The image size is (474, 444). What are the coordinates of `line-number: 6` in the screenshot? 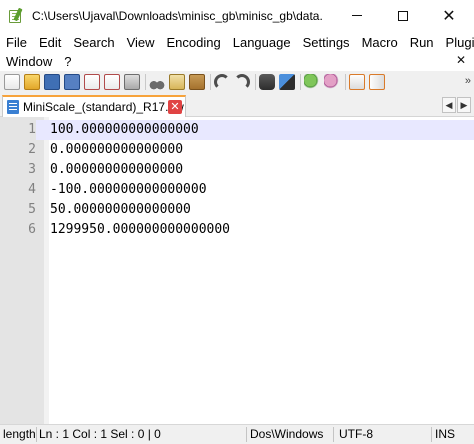 It's located at (32, 229).